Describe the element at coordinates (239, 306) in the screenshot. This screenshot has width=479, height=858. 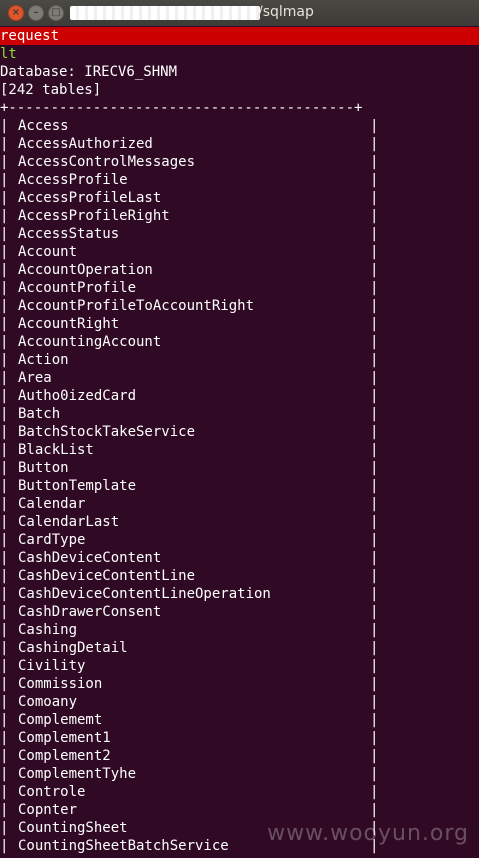
I see `table-row: | AccountProfileToAccountRight |` at that location.